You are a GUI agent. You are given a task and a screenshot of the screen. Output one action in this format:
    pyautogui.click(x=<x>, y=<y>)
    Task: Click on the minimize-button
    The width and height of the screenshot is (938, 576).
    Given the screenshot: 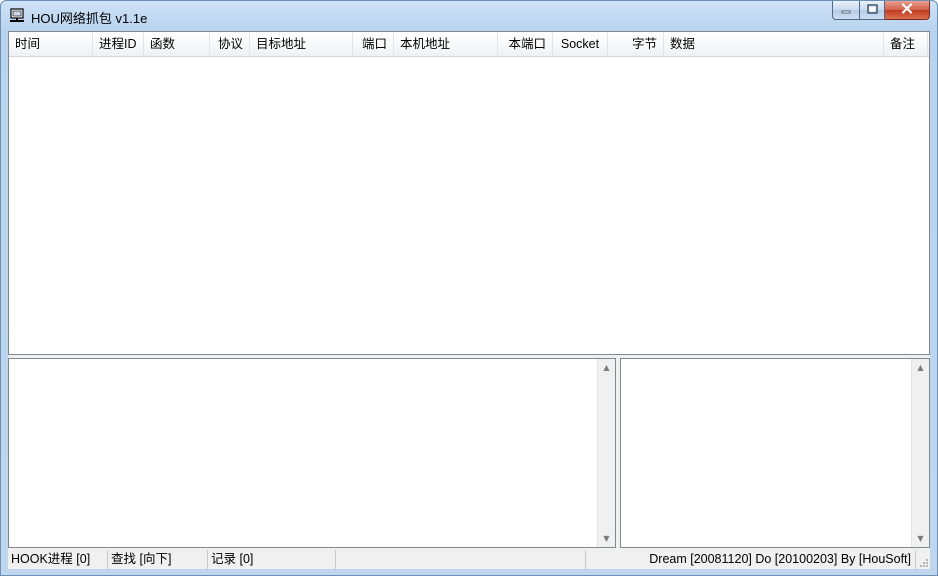 What is the action you would take?
    pyautogui.click(x=845, y=10)
    